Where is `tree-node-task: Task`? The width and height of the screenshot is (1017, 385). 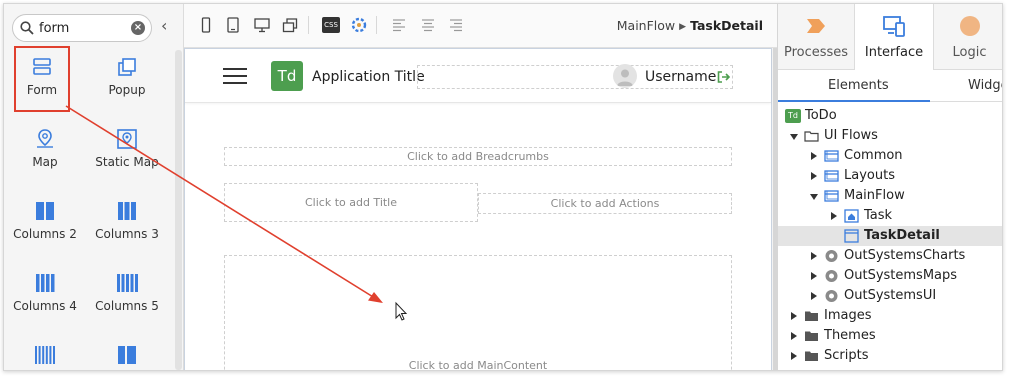
tree-node-task: Task is located at coordinates (890, 216).